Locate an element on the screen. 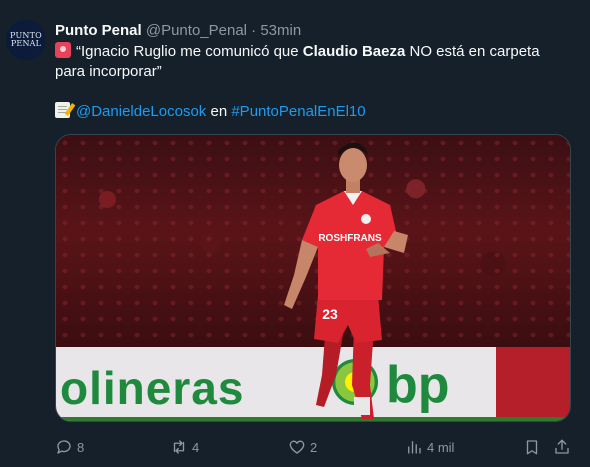 Image resolution: width=590 pixels, height=467 pixels. jersey-number: 23 is located at coordinates (330, 314).